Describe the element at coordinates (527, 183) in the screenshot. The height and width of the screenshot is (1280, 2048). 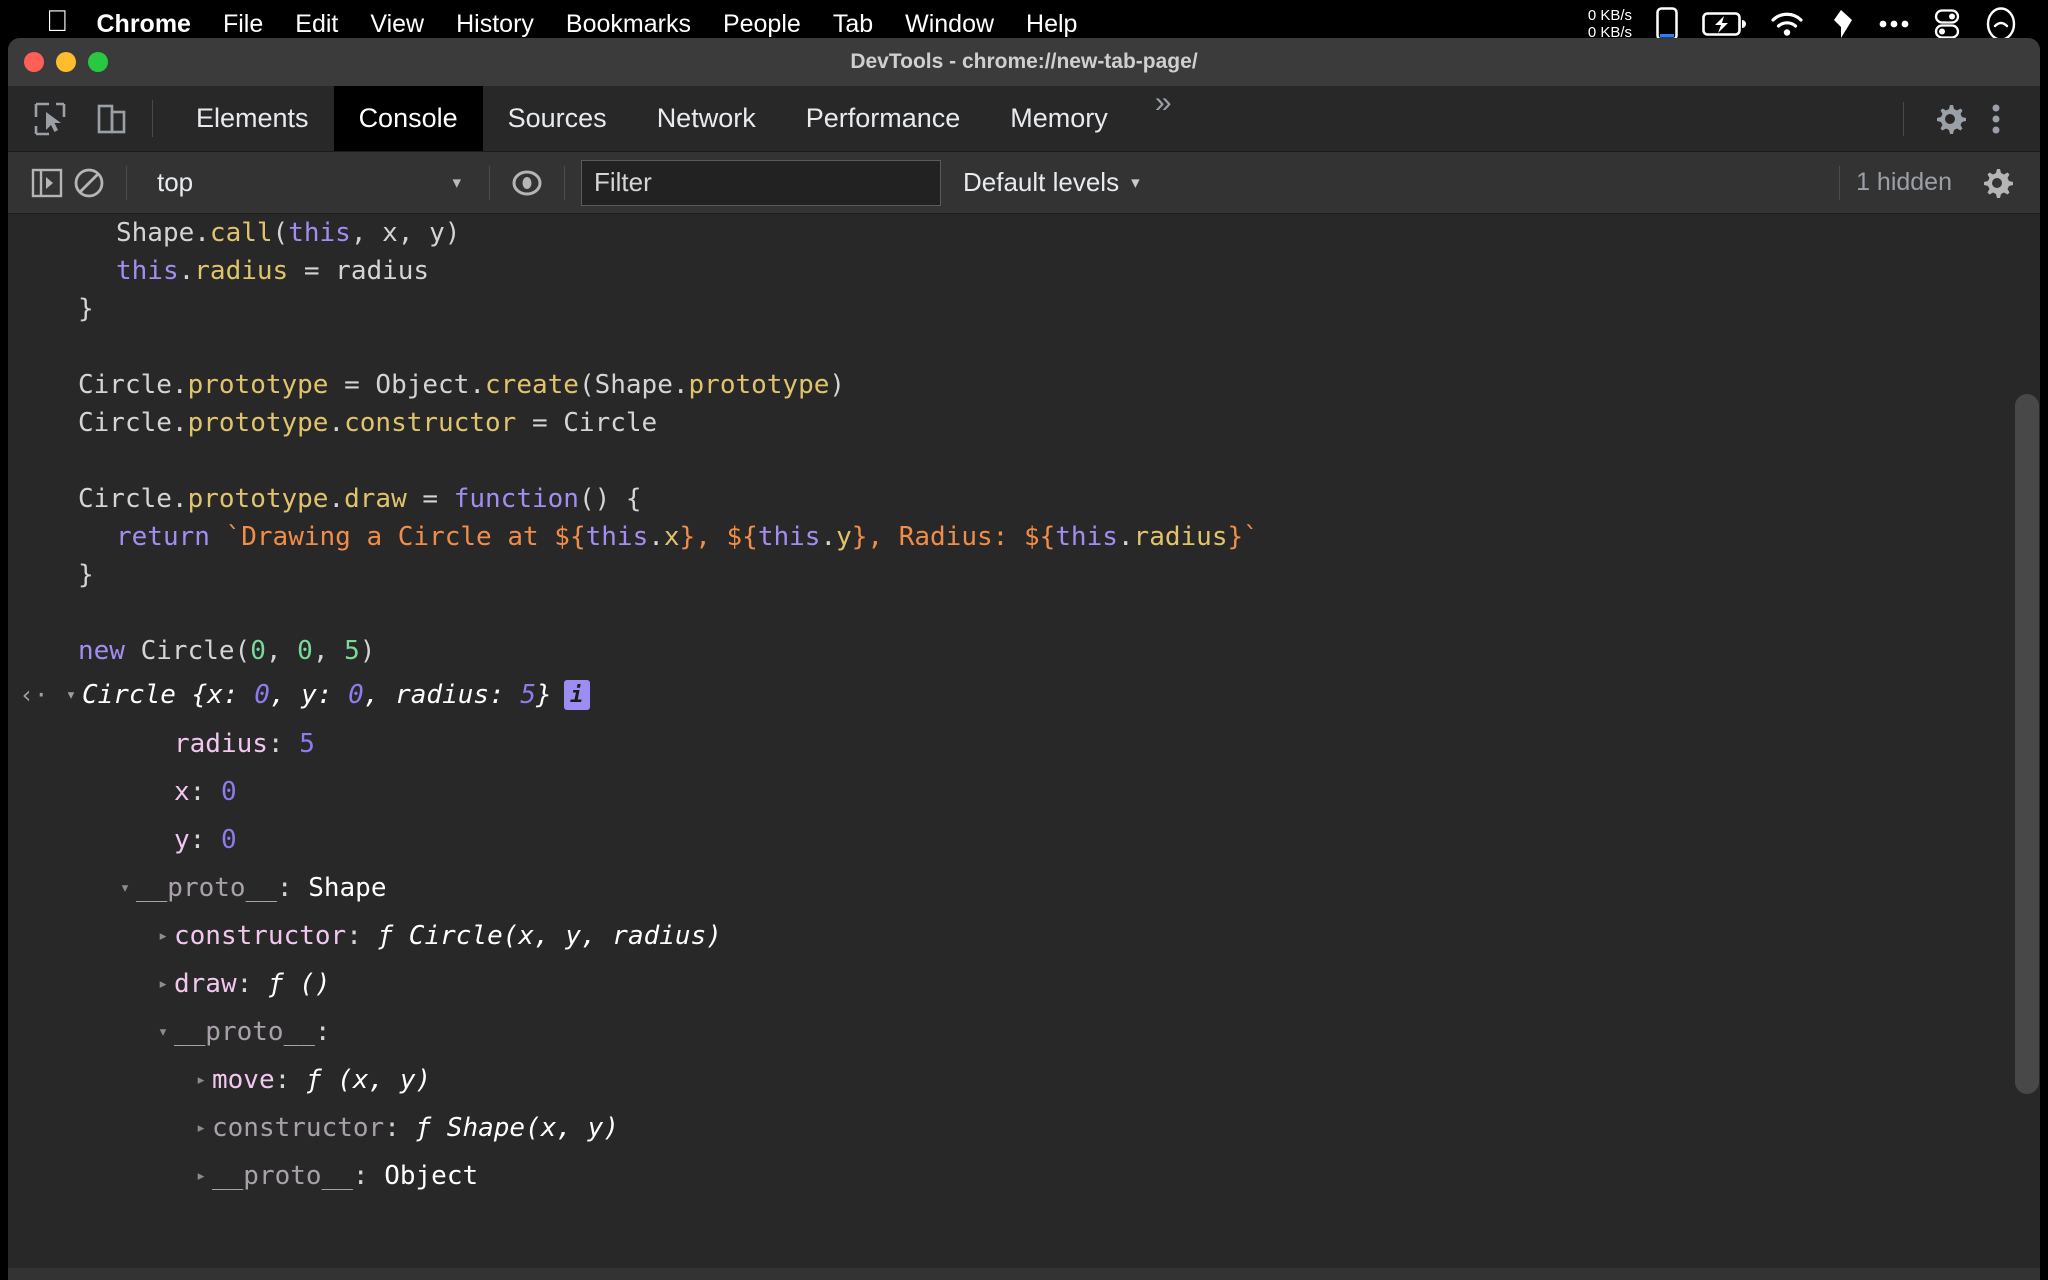
I see `live-expression-icon` at that location.